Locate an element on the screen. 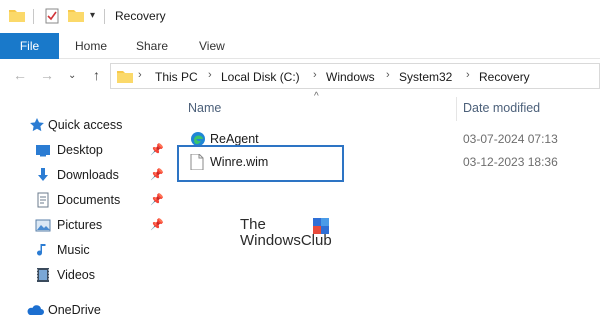 This screenshot has width=600, height=322. sidebar-item-label: Videos is located at coordinates (76, 275).